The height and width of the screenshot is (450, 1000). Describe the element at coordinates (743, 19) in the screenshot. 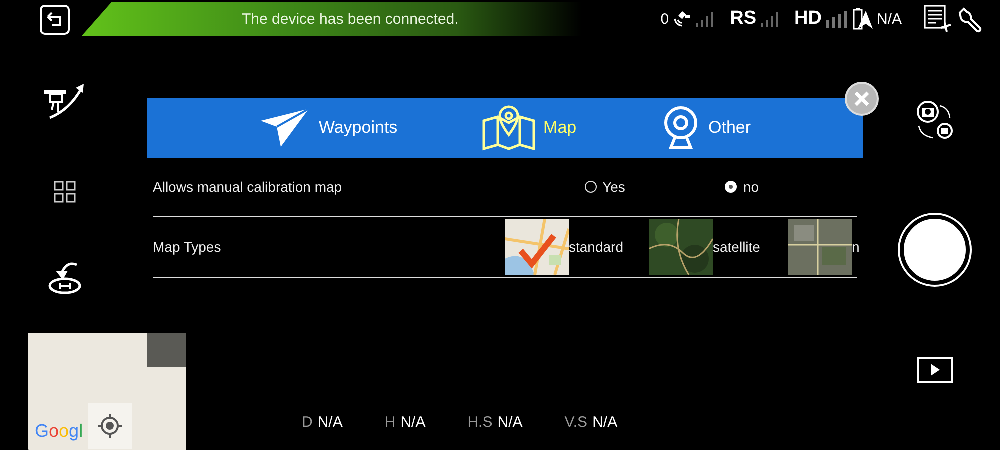

I see `rc-label: RS` at that location.